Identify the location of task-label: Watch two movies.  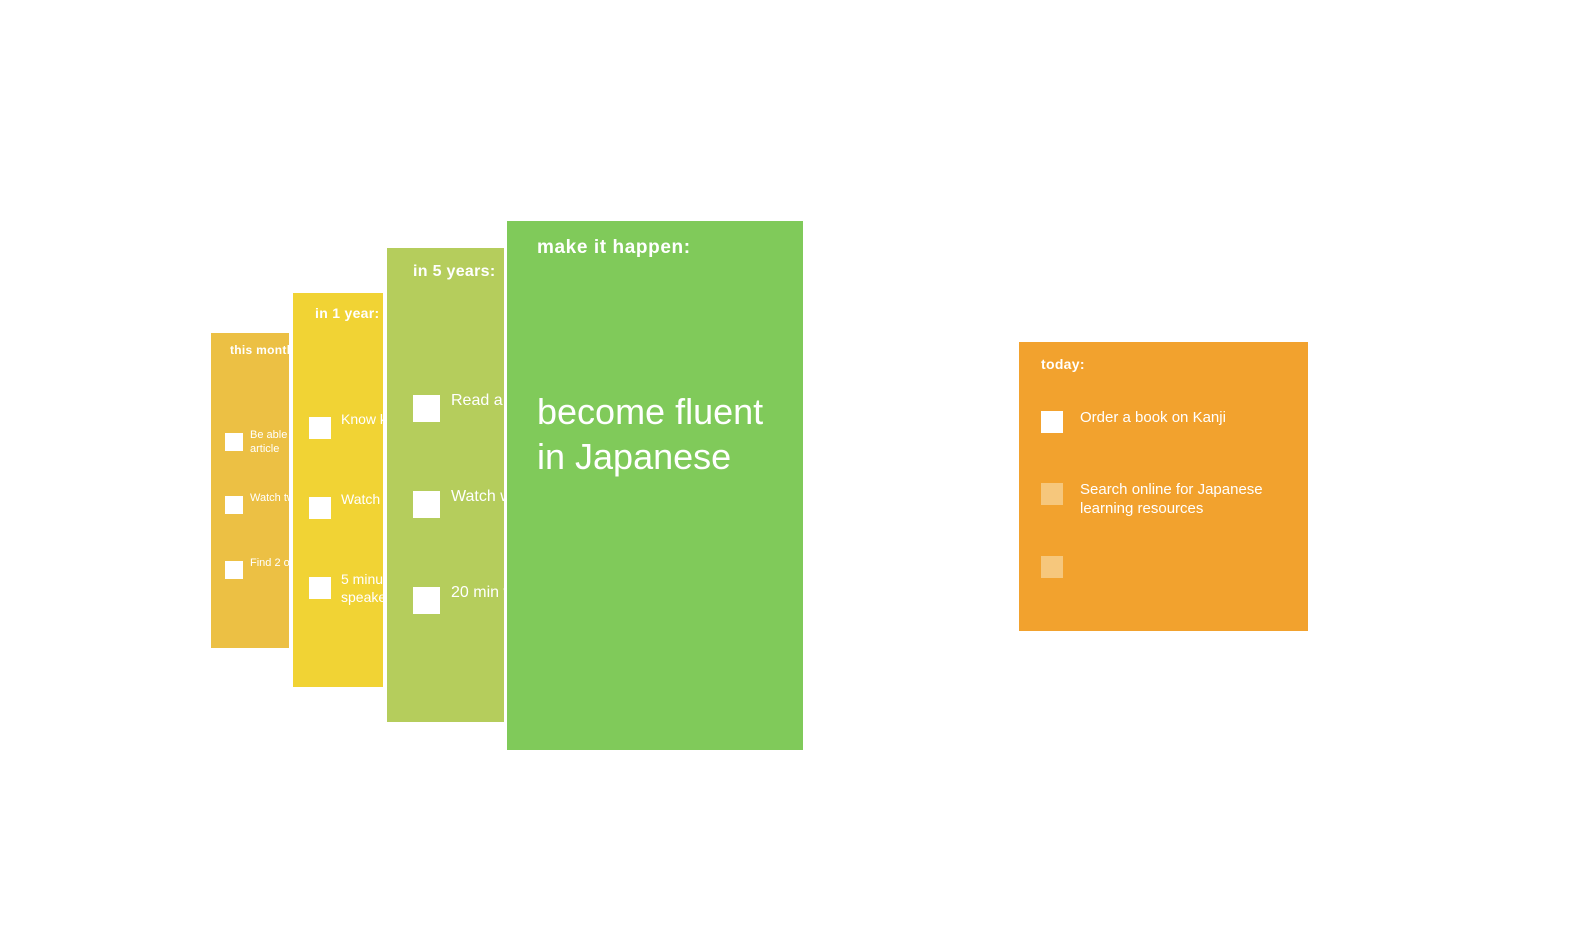
(269, 498).